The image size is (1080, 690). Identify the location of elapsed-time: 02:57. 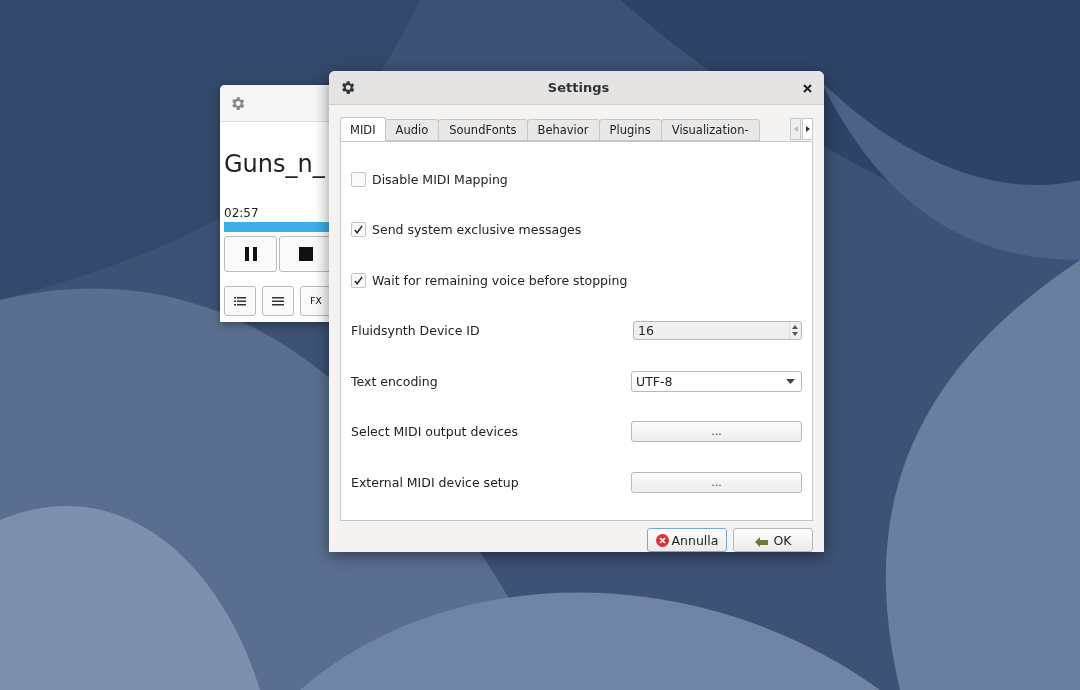
(242, 213).